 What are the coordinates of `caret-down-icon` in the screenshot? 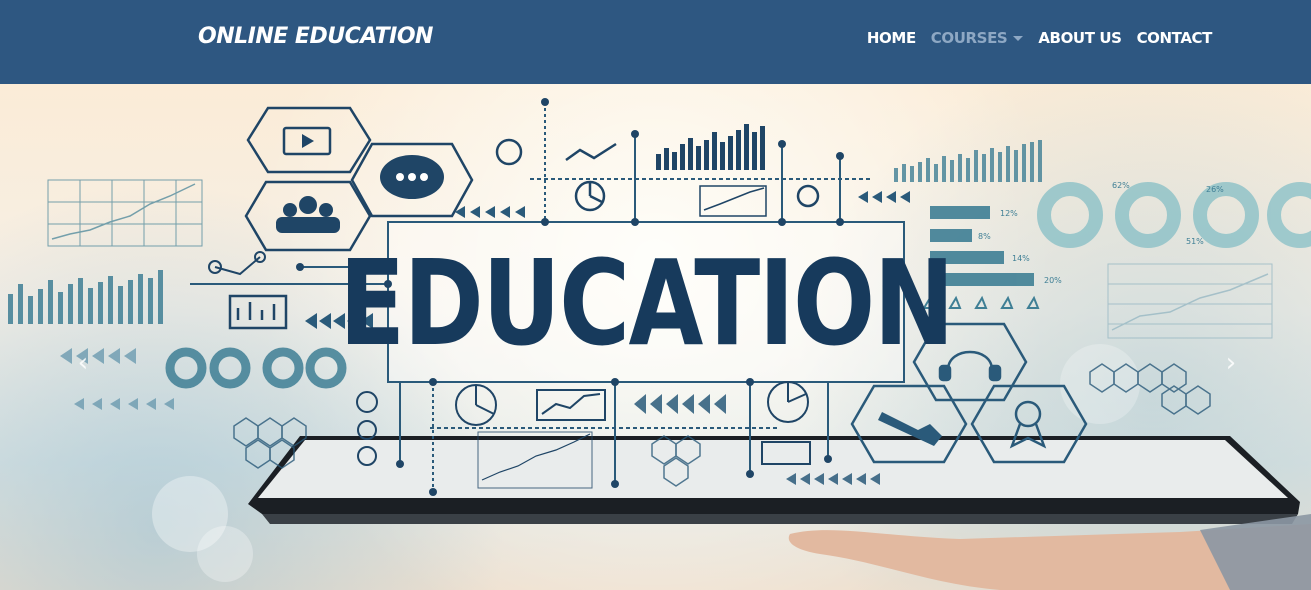 It's located at (1018, 38).